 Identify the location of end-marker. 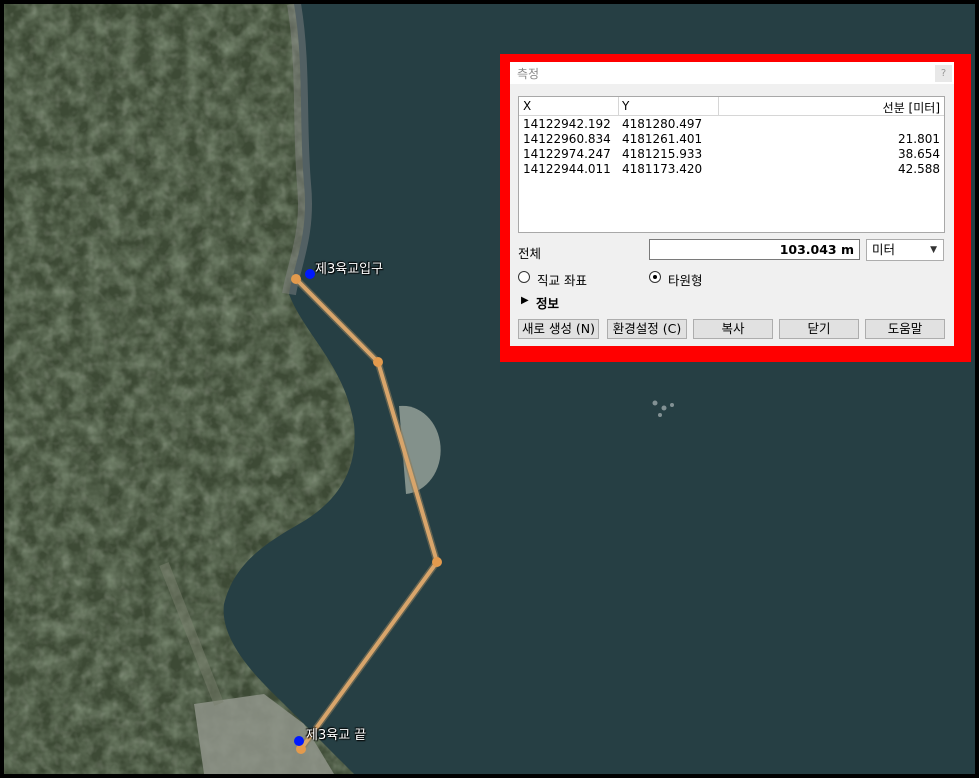
(299, 741).